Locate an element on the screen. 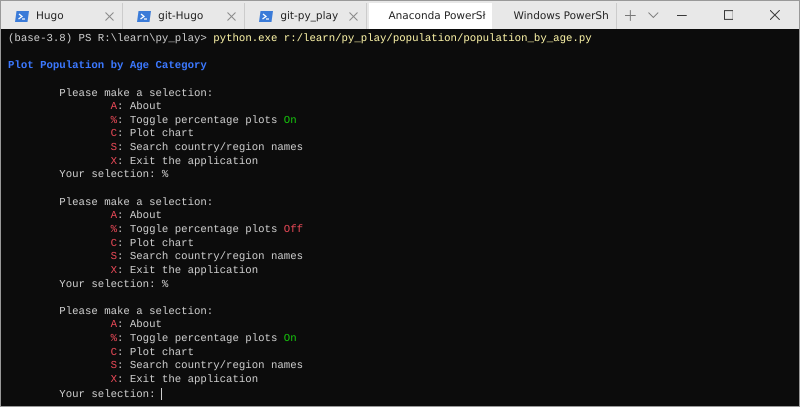 The height and width of the screenshot is (407, 800). tab-title: Windows PowerSh is located at coordinates (561, 16).